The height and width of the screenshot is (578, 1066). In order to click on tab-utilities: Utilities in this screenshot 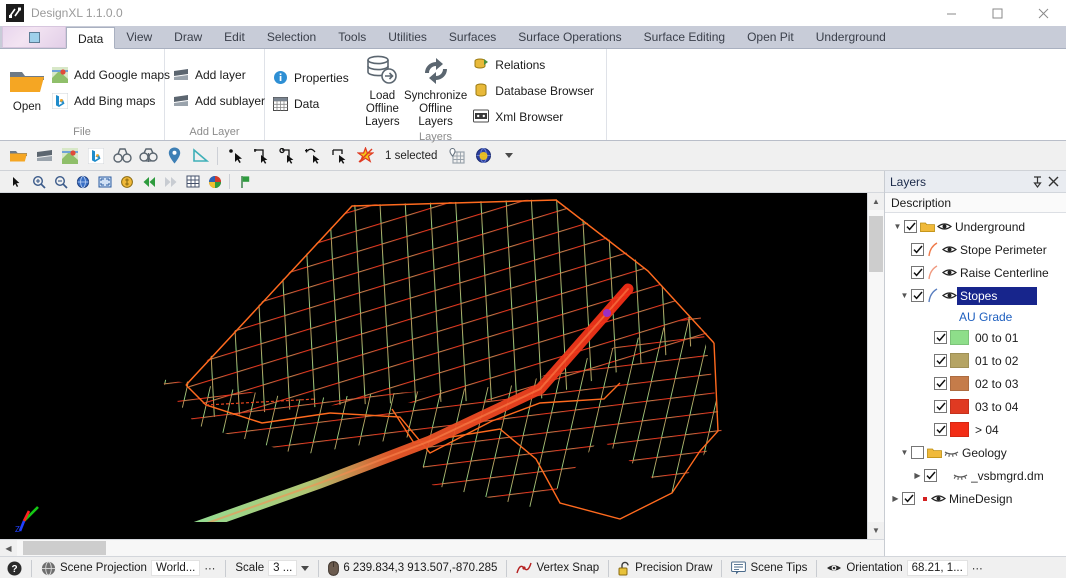, I will do `click(407, 37)`.